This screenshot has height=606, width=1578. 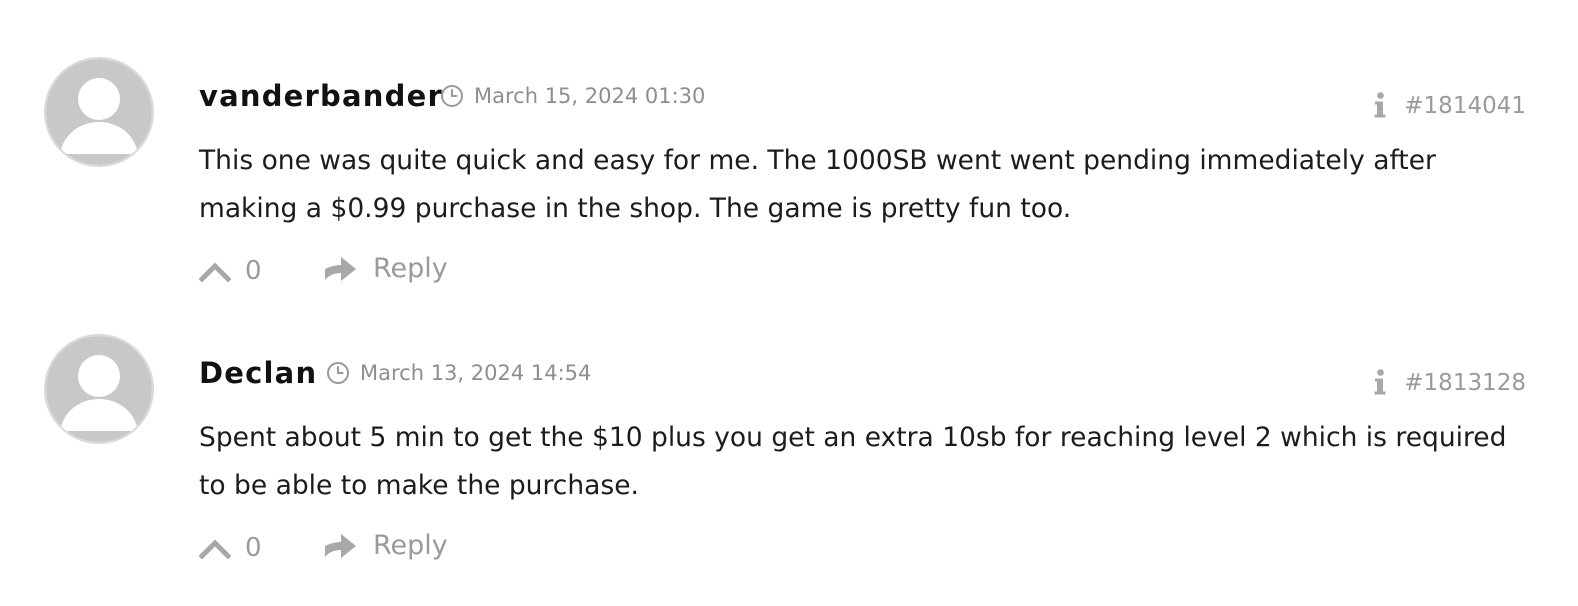 What do you see at coordinates (258, 373) in the screenshot?
I see `comment-author: Declan` at bounding box center [258, 373].